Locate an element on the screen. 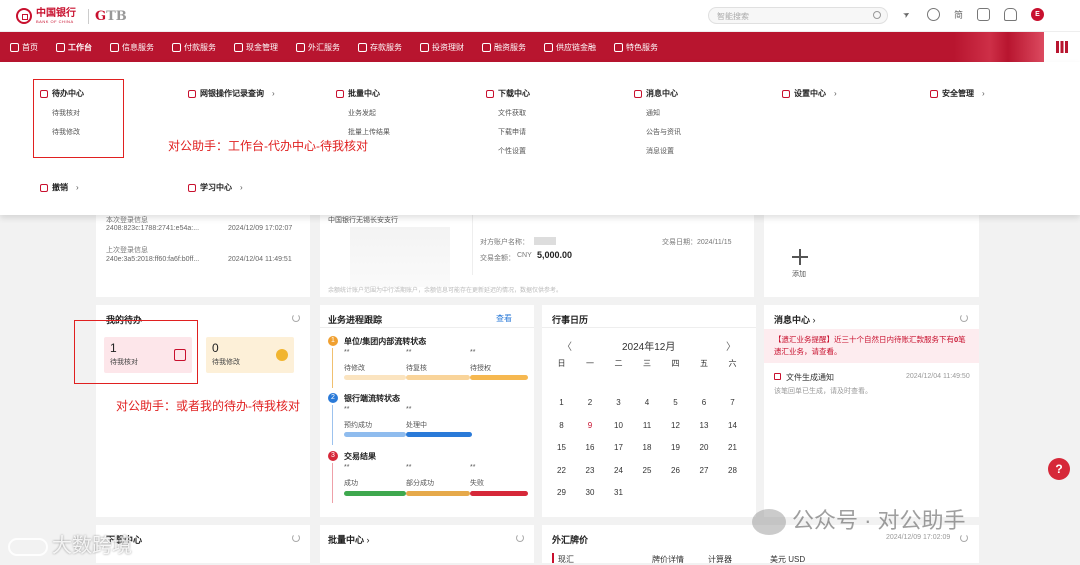  nav-supply-chain: 供应链金融 is located at coordinates (570, 47).